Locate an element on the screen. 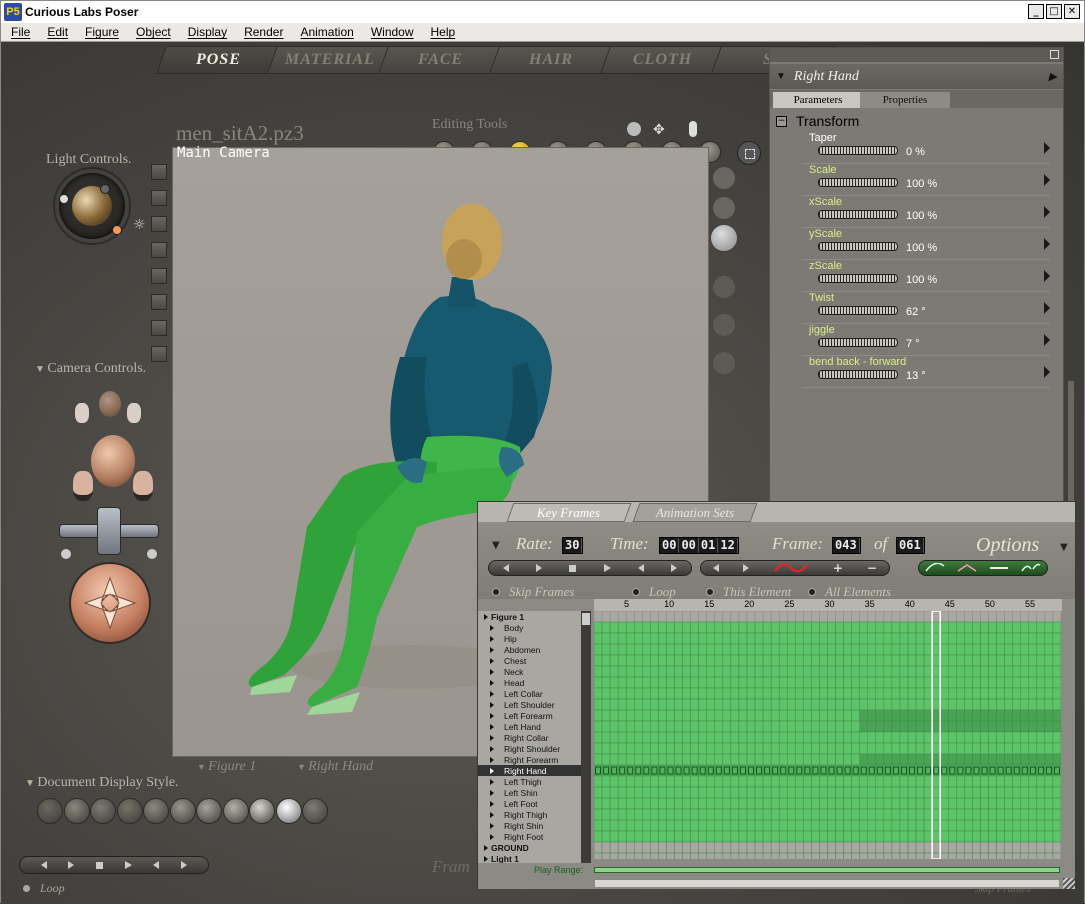 The height and width of the screenshot is (904, 1085). kf-next-frame-icon is located at coordinates (674, 568).